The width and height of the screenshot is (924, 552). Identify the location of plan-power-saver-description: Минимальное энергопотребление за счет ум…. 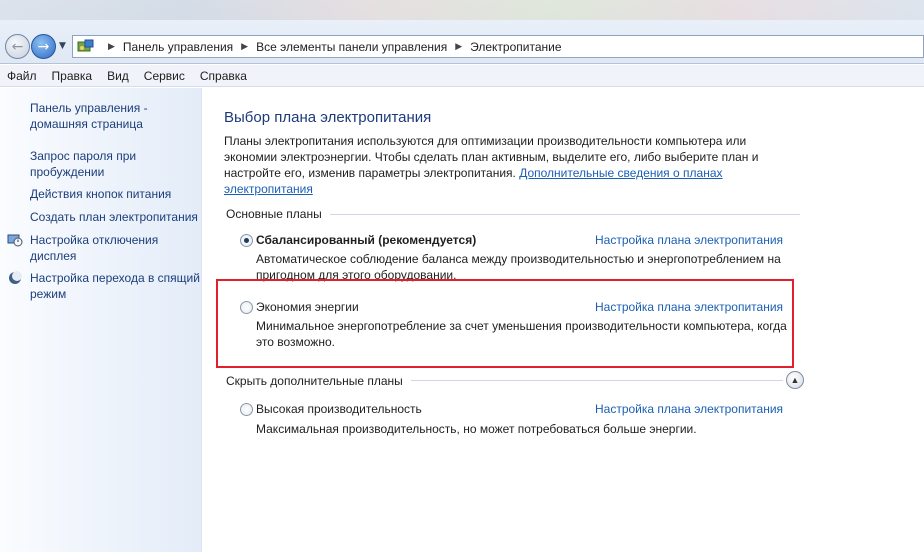
(521, 334).